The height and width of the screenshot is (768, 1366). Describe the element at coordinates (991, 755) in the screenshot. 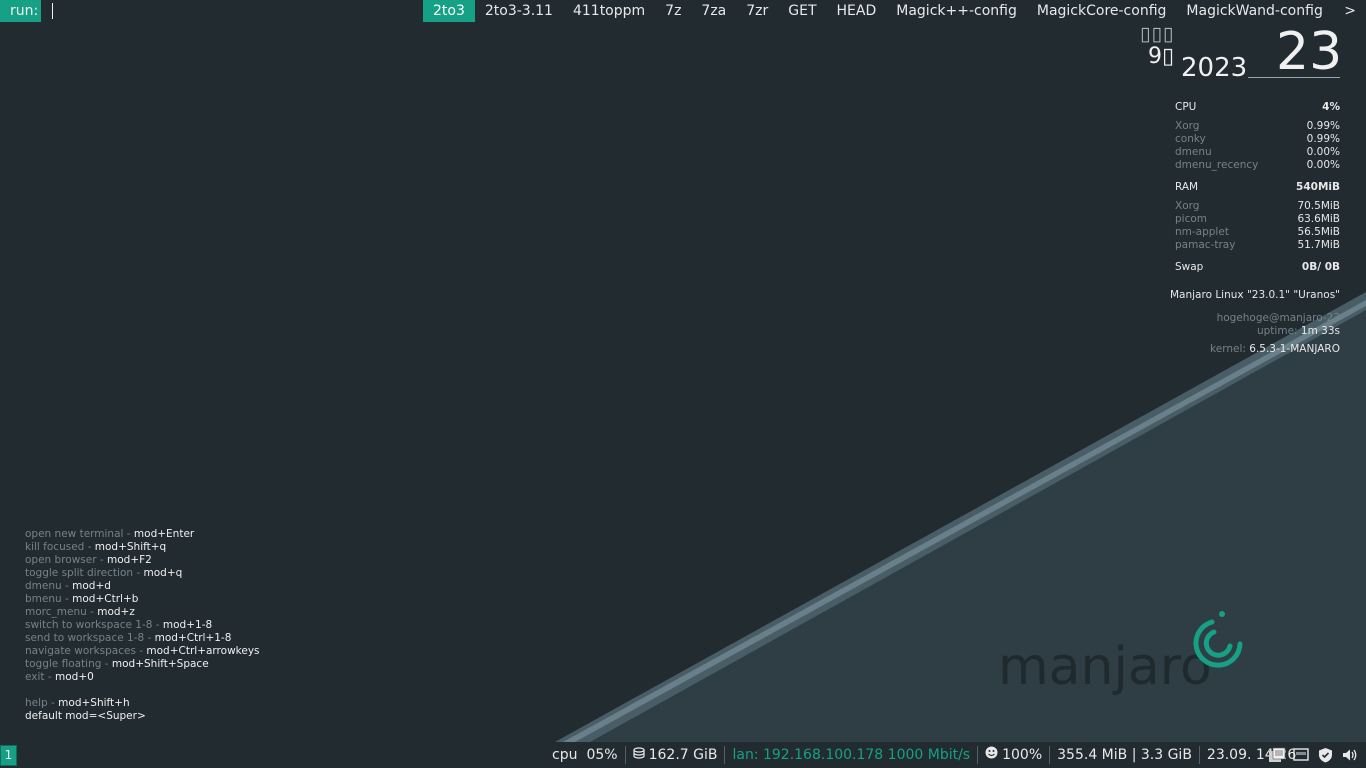

I see `smiley-icon` at that location.